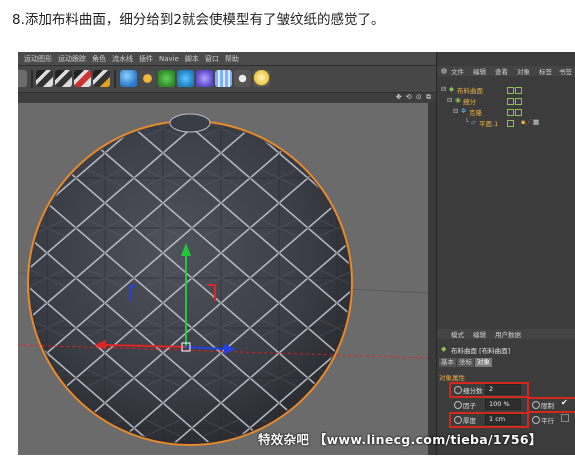 Image resolution: width=575 pixels, height=461 pixels. What do you see at coordinates (190, 123) in the screenshot?
I see `ball-top-cap` at bounding box center [190, 123].